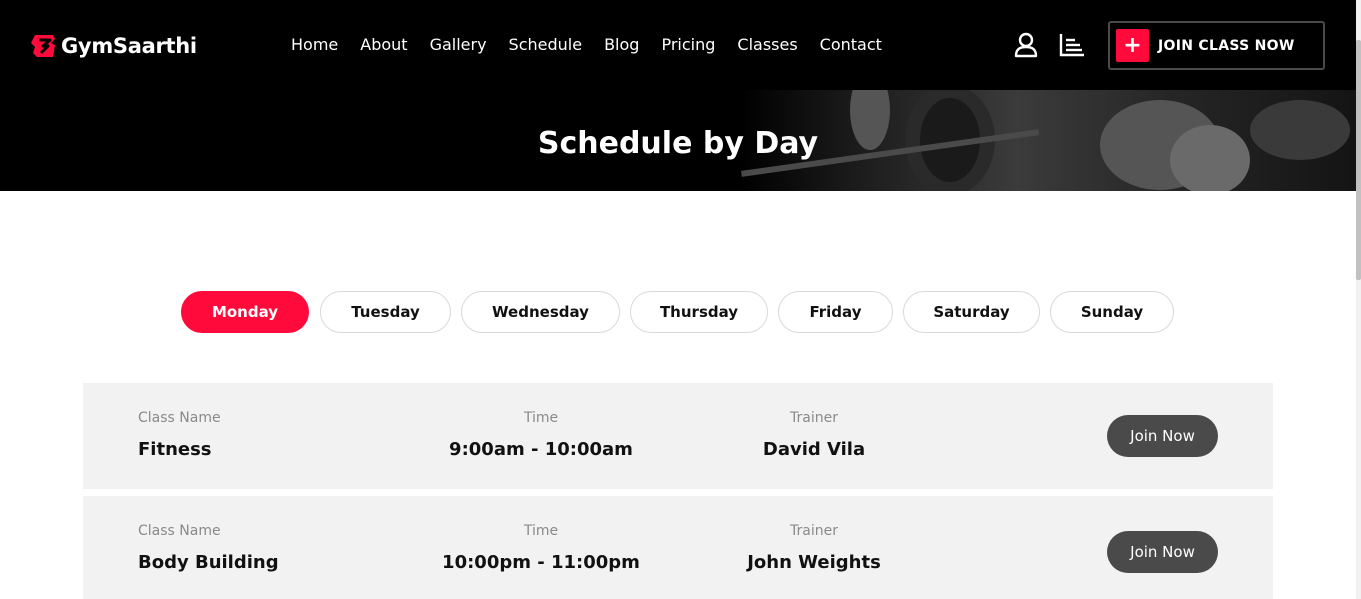  Describe the element at coordinates (1026, 45) in the screenshot. I see `user-icon` at that location.